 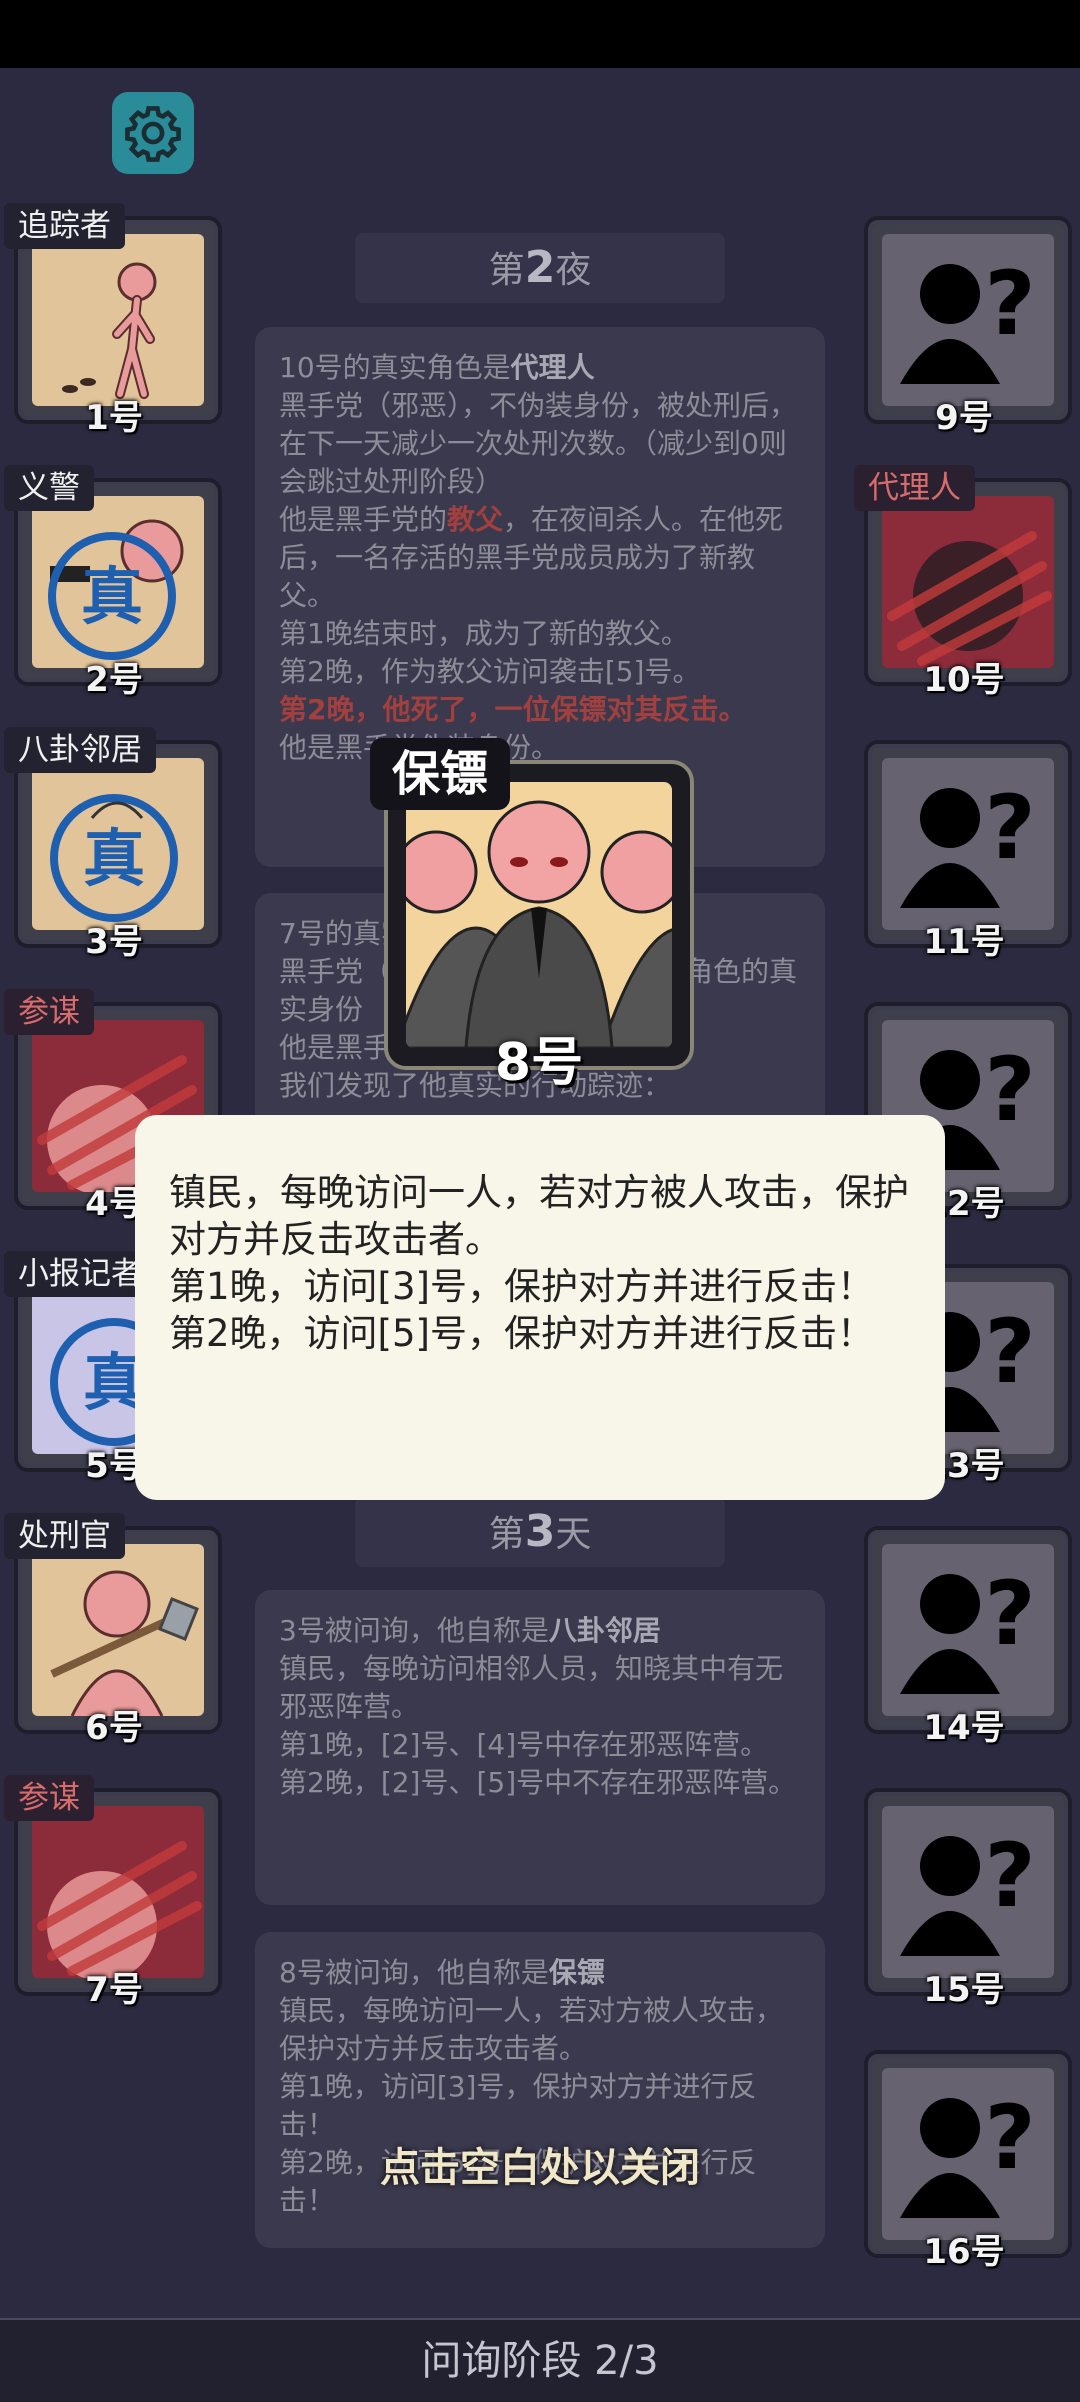 What do you see at coordinates (964, 2252) in the screenshot?
I see `player-number-16: 16号` at bounding box center [964, 2252].